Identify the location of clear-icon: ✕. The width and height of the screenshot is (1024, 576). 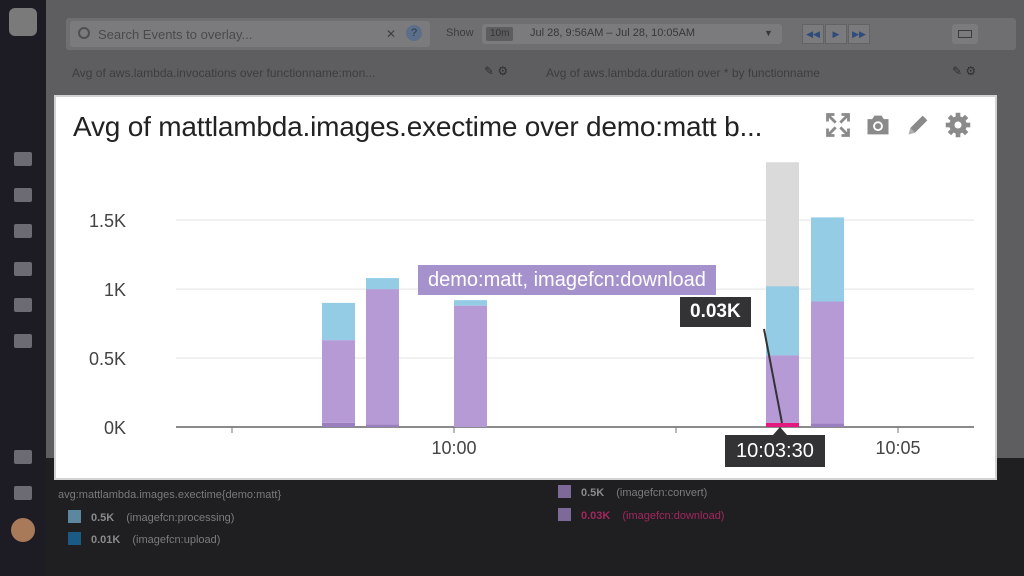
(391, 34).